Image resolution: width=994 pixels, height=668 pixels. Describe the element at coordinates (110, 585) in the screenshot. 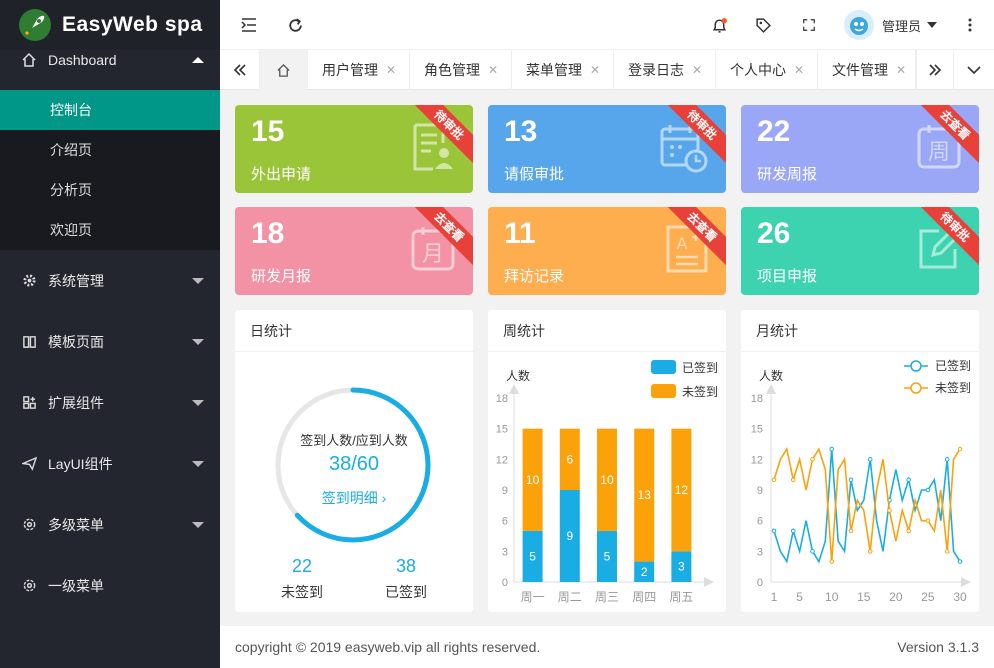

I see `nav-level1: 一级菜单` at that location.